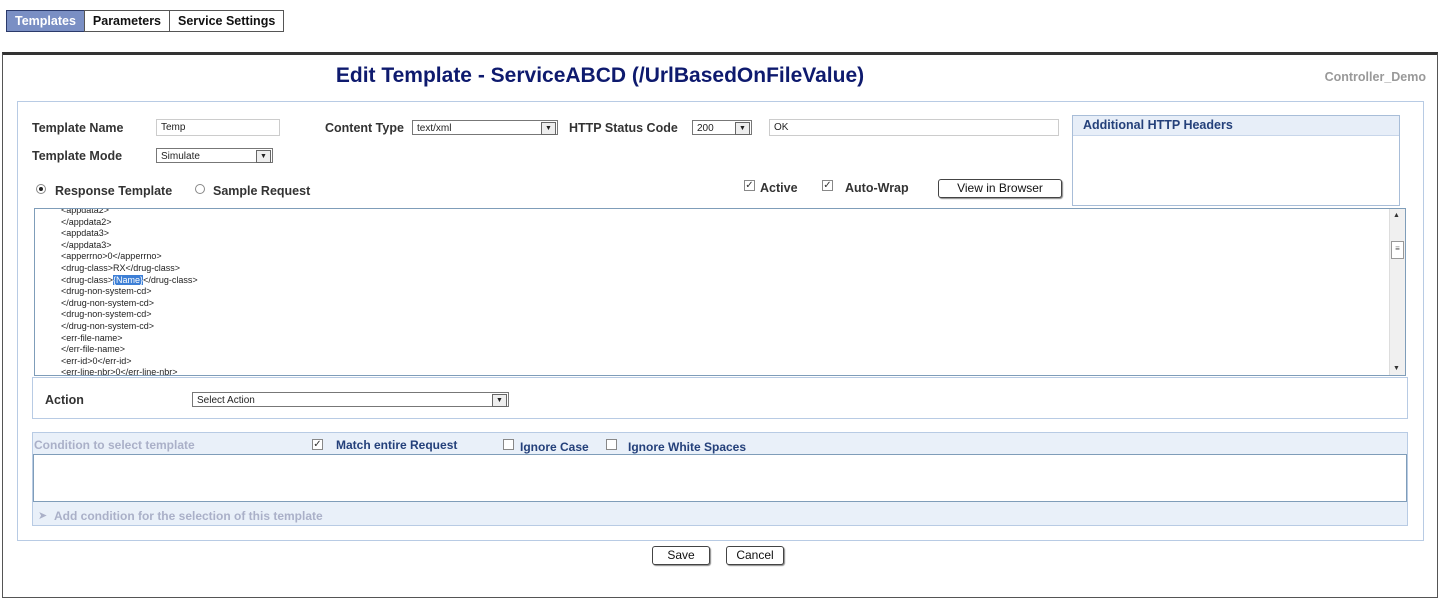 Image resolution: width=1440 pixels, height=598 pixels. Describe the element at coordinates (227, 21) in the screenshot. I see `tab-service-settings: Service Settings` at that location.